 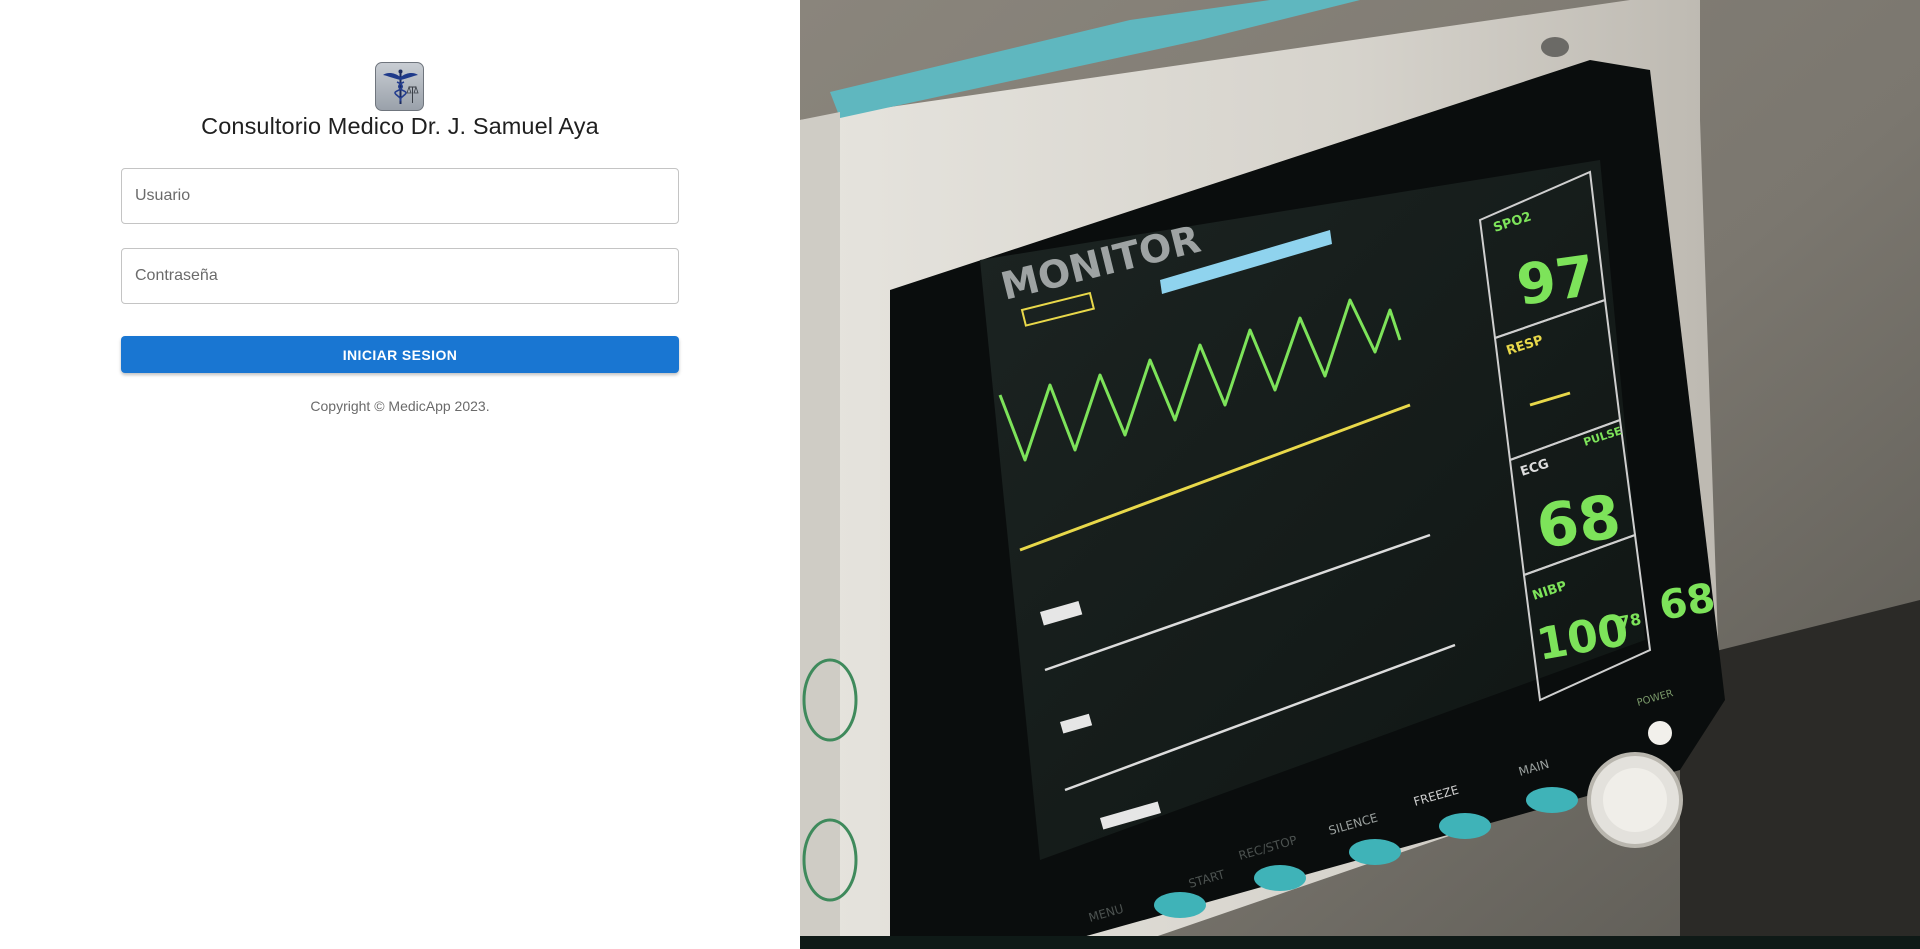 I want to click on username-input, so click(x=400, y=196).